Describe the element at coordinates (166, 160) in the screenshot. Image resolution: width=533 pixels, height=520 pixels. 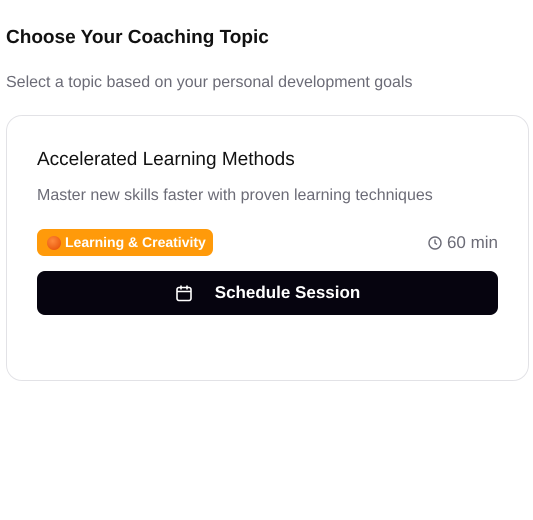
I see `topic-title: Accelerated Learning Methods` at that location.